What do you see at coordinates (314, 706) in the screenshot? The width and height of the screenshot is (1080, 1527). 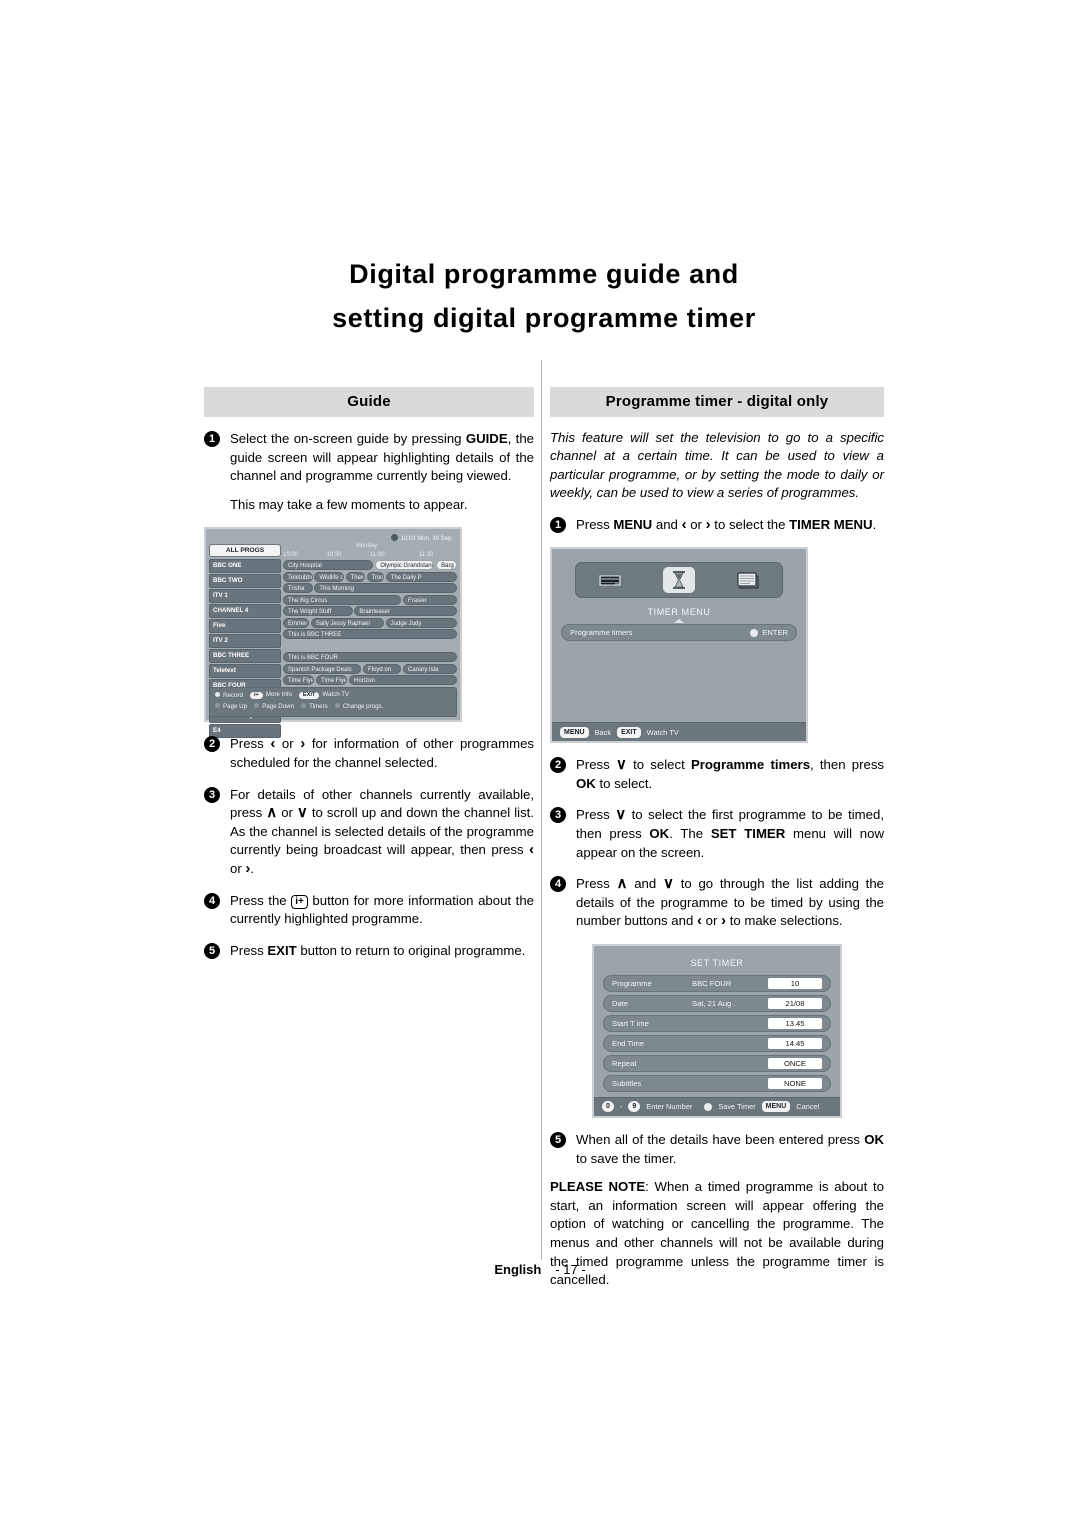 I see `epg-timers-action: Timers` at bounding box center [314, 706].